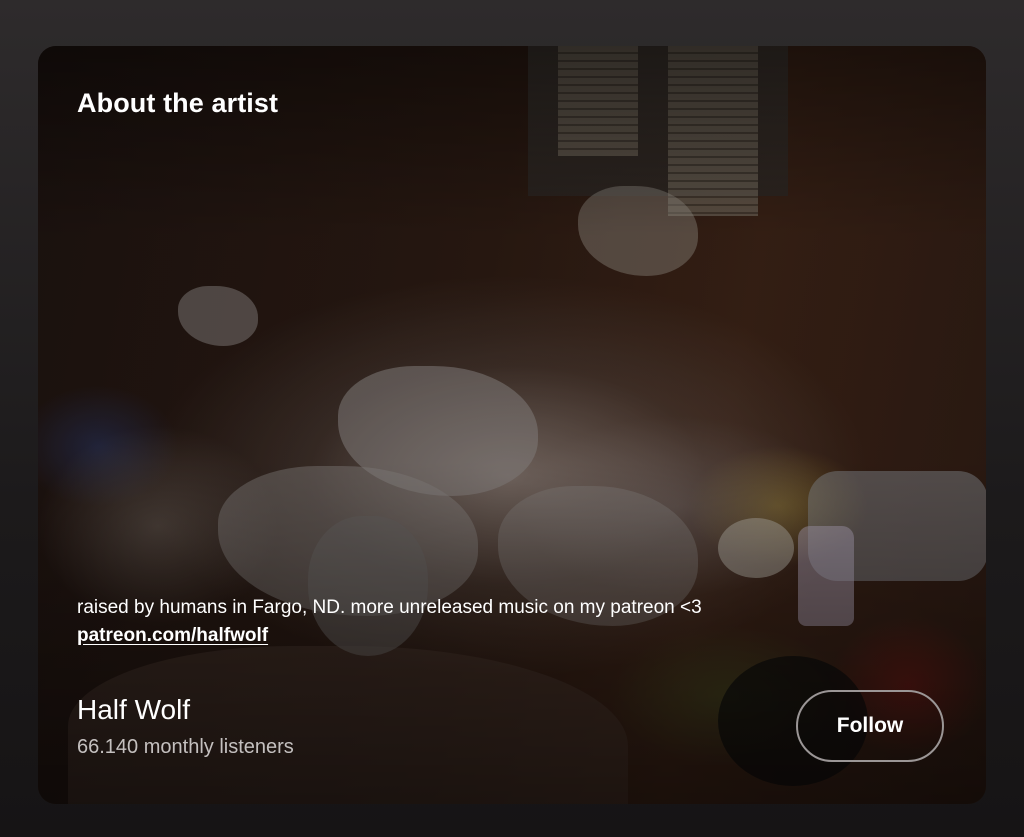 The image size is (1024, 837). I want to click on monthly-listeners: 66.140 monthly listeners, so click(185, 747).